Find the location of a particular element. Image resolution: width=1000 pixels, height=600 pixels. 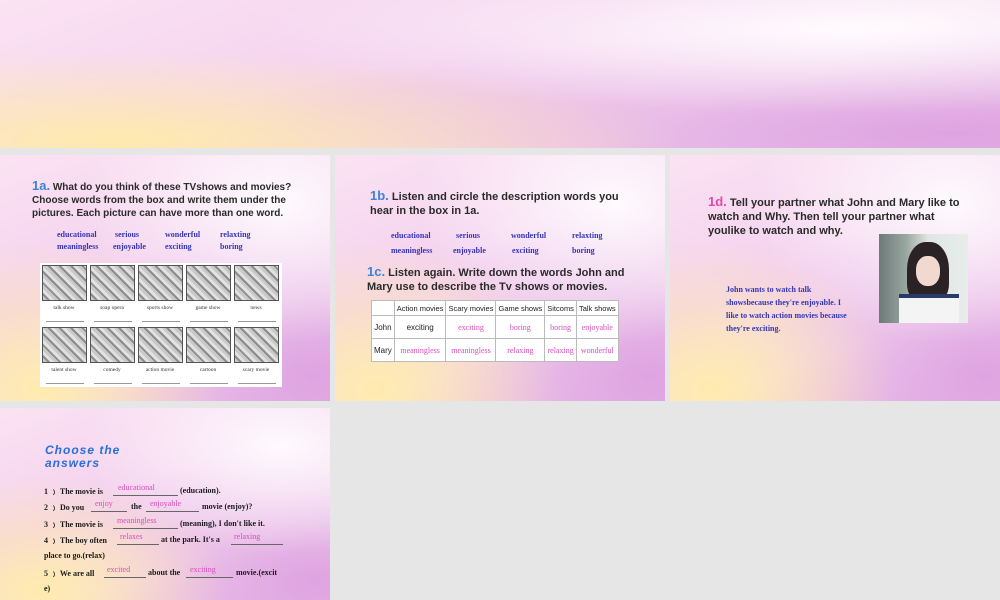

exercise-3: 3 ﹚ The movie is is located at coordinates (73, 524).